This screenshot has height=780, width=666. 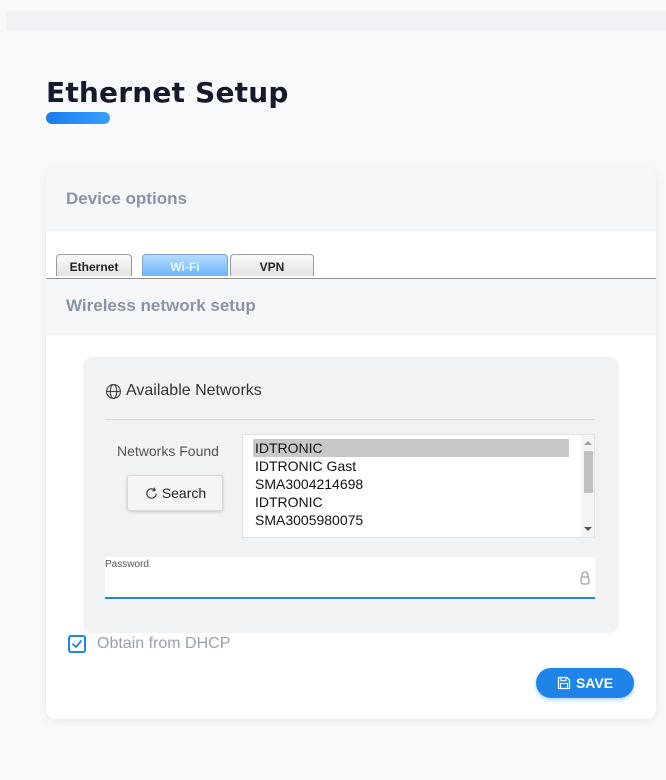 I want to click on network-option: SMA3004214698, so click(x=411, y=484).